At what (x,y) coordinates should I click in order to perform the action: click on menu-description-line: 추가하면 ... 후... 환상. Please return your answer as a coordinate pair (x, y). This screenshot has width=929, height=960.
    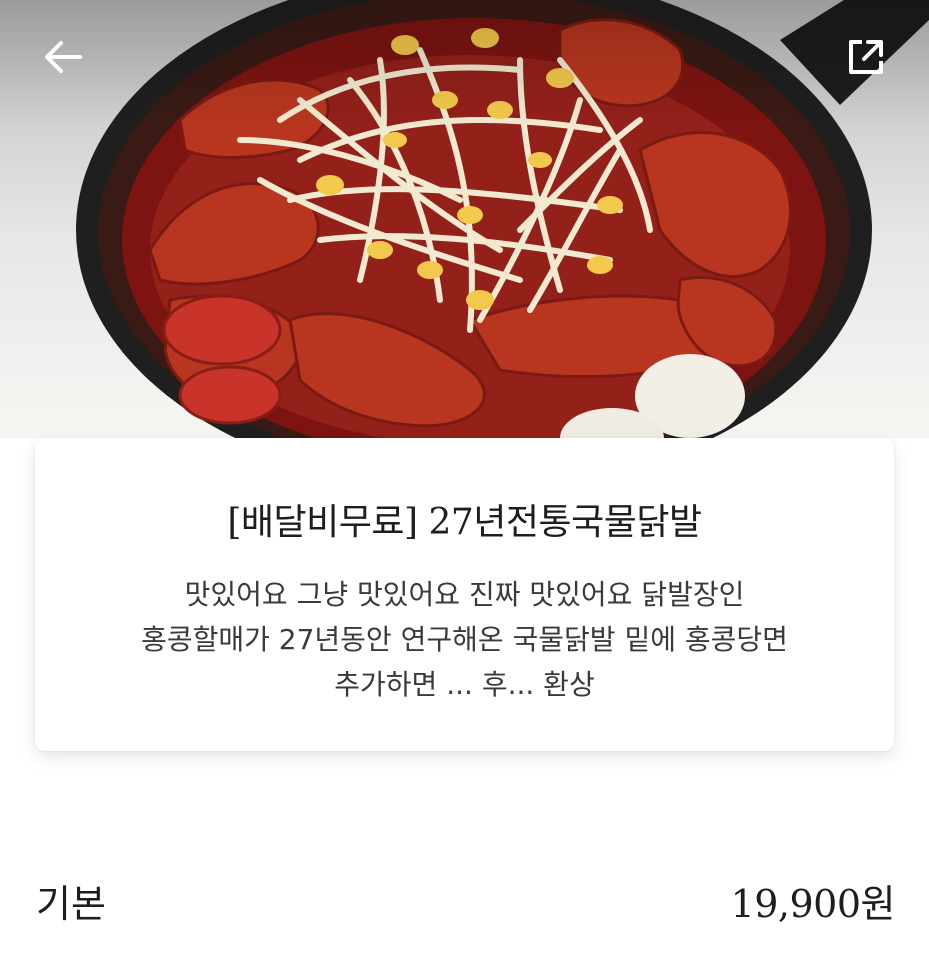
    Looking at the image, I should click on (464, 684).